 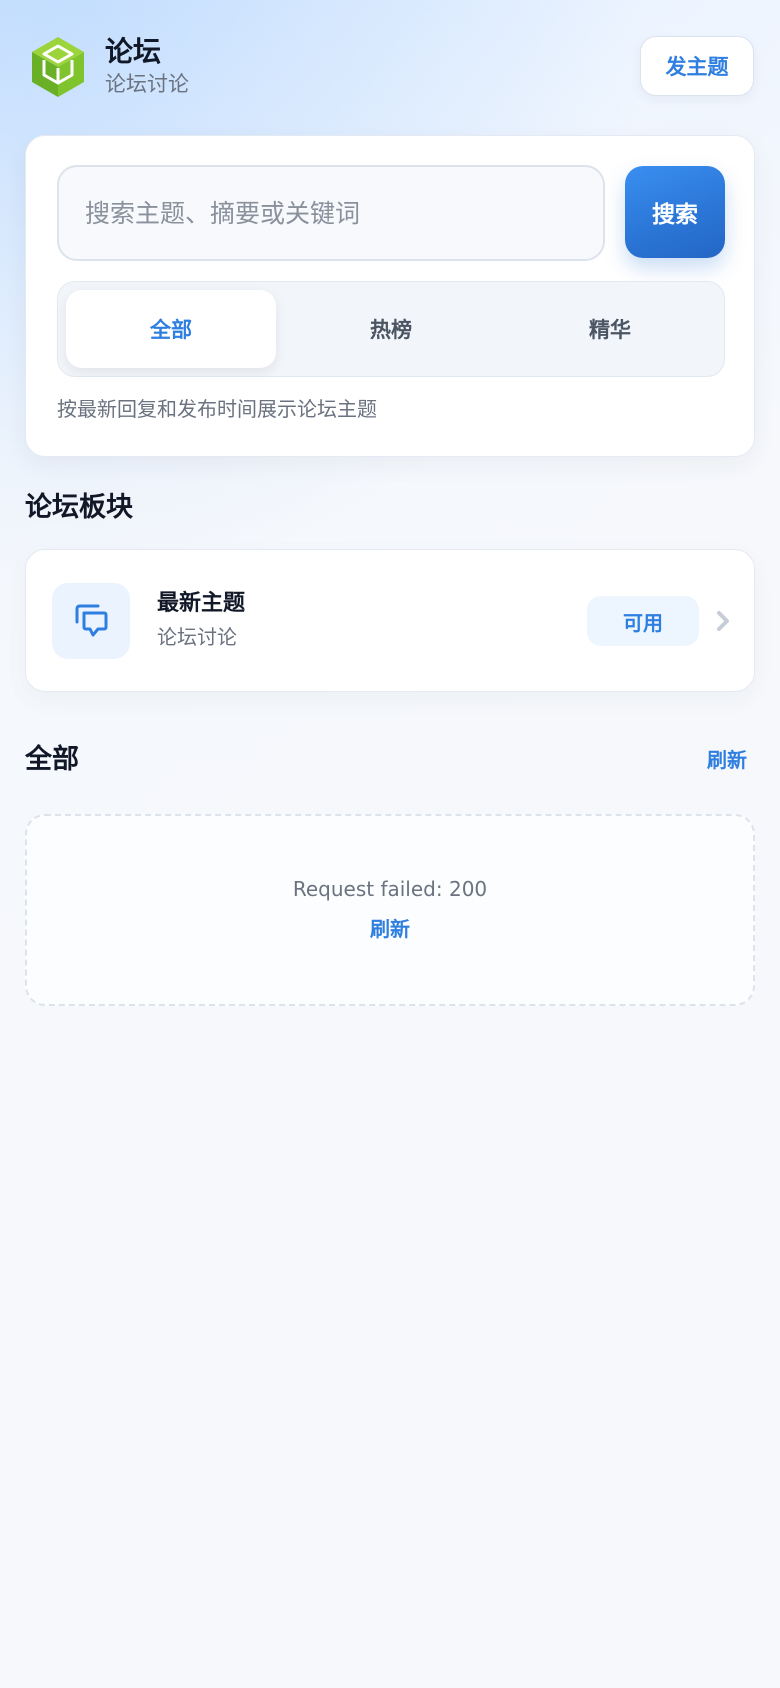 I want to click on app-title: 论坛, so click(x=133, y=51).